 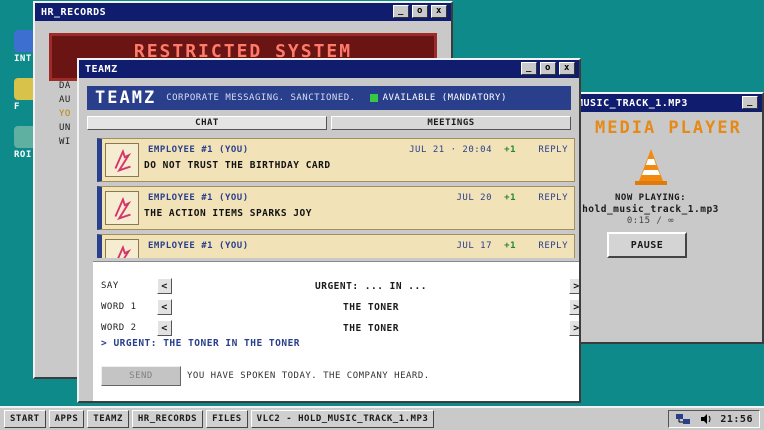 What do you see at coordinates (25, 419) in the screenshot?
I see `start-button: START` at bounding box center [25, 419].